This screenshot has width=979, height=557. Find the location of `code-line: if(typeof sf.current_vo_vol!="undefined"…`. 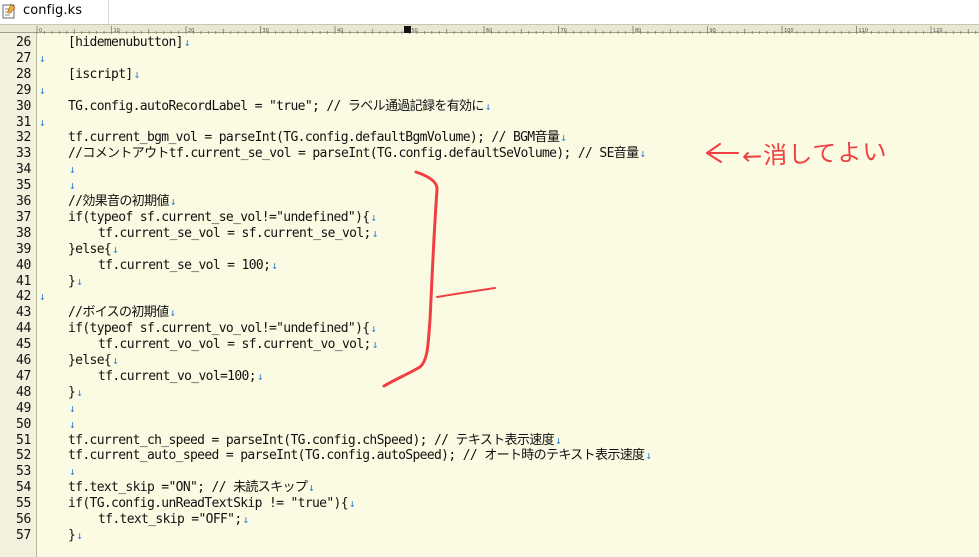

code-line: if(typeof sf.current_vo_vol!="undefined"… is located at coordinates (222, 329).